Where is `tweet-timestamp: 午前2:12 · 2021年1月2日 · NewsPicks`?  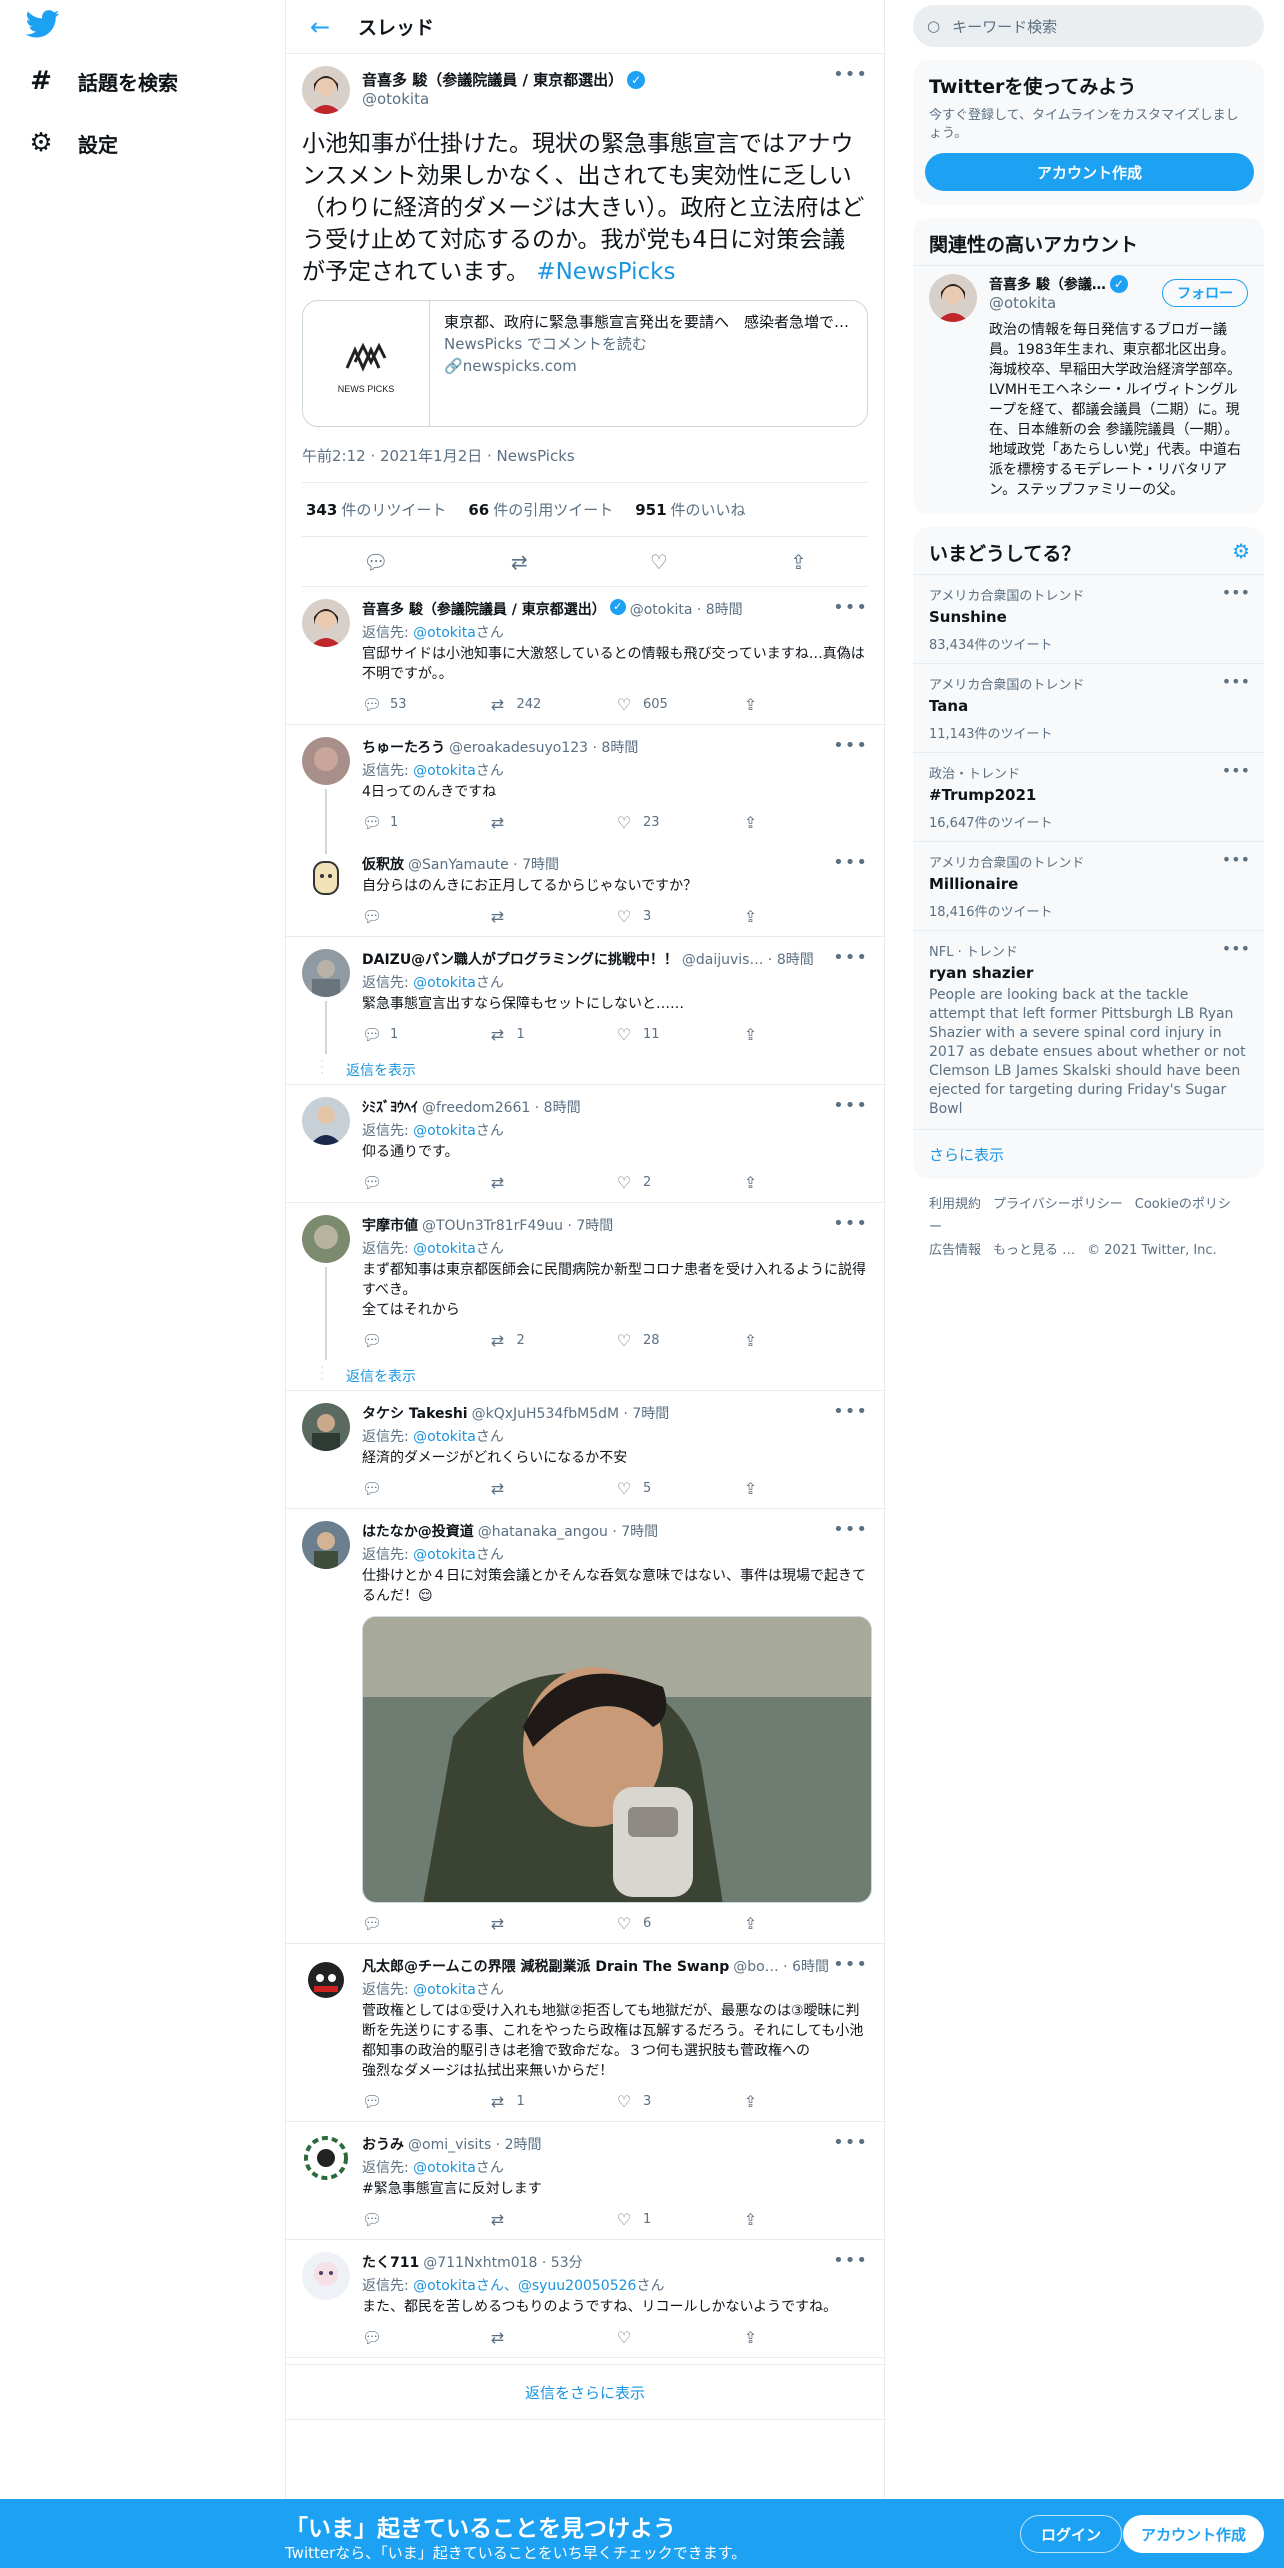 tweet-timestamp: 午前2:12 · 2021年1月2日 · NewsPicks is located at coordinates (585, 456).